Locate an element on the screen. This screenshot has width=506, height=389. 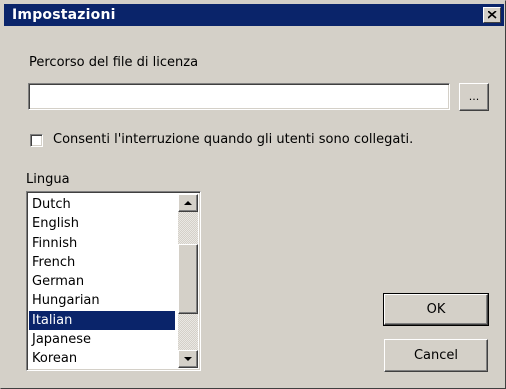
scroll-thumb is located at coordinates (188, 279).